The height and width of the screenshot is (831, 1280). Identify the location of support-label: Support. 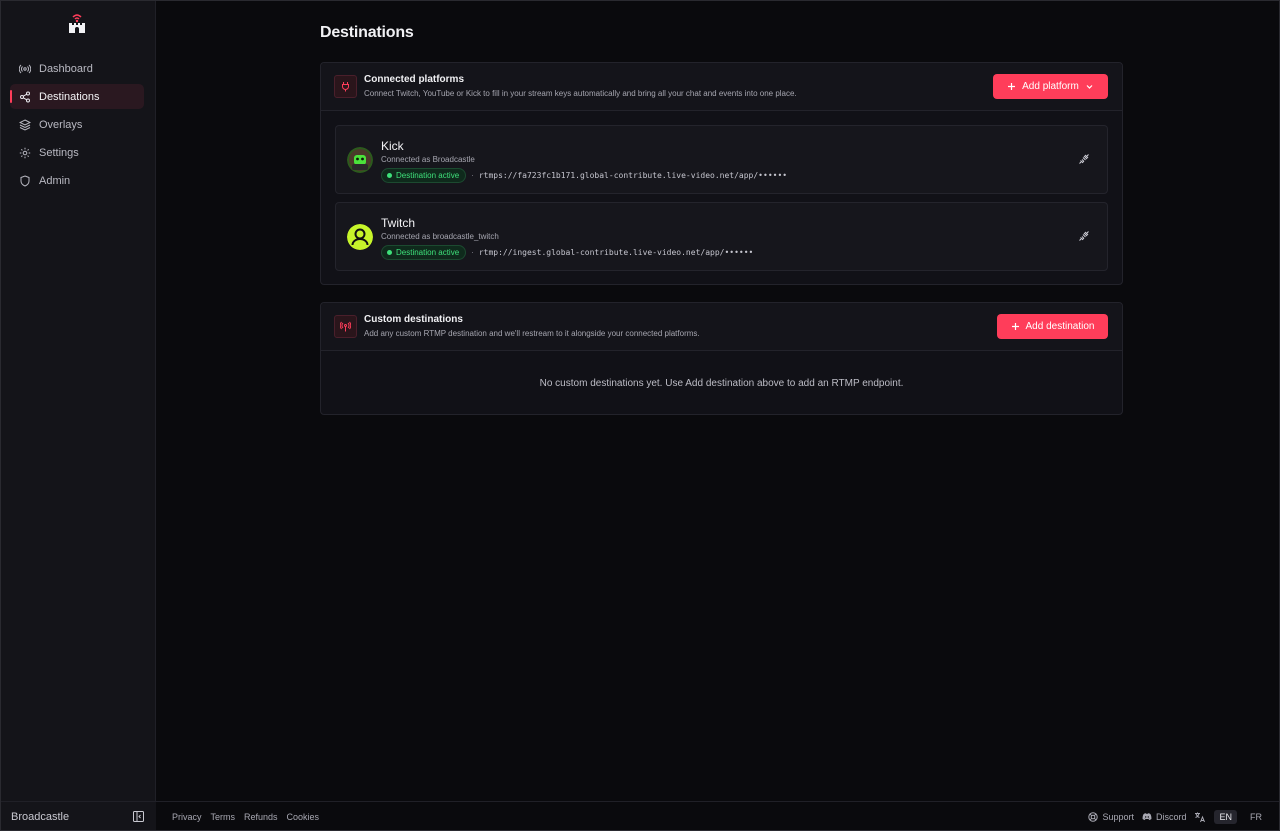
(1118, 816).